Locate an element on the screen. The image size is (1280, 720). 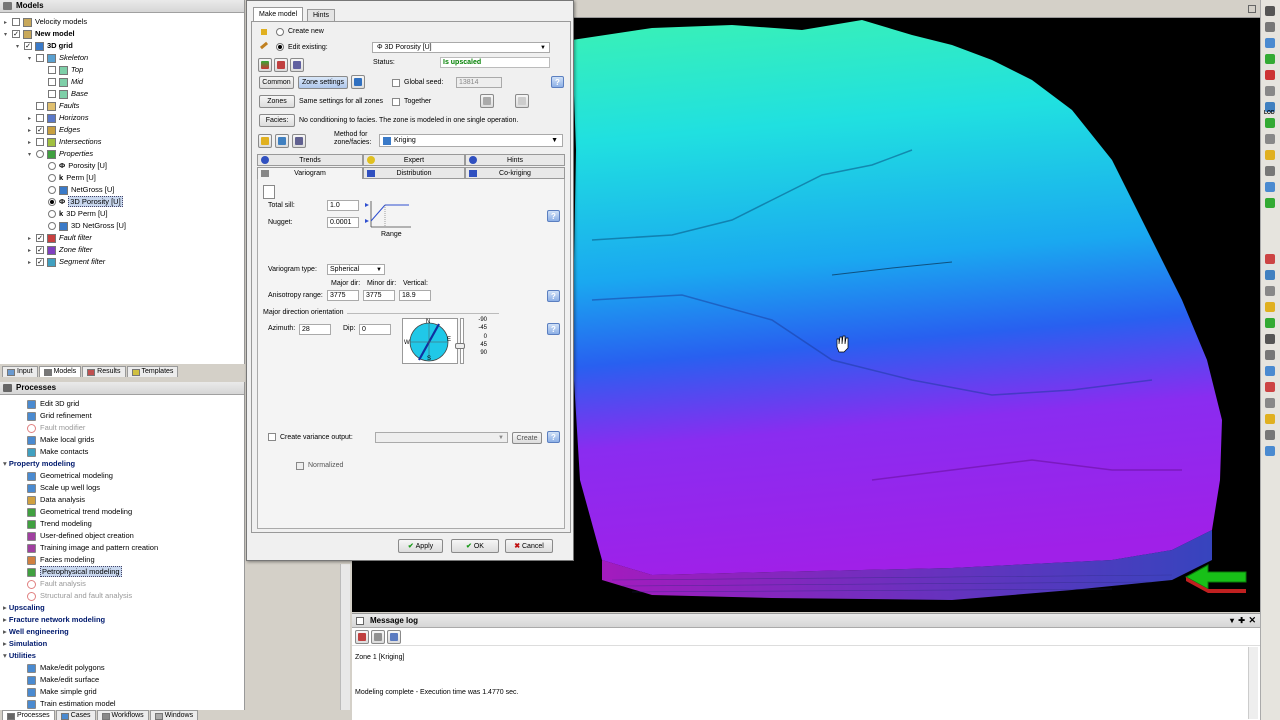
property-select: Φ 3D Porosity [U] ▼ is located at coordinates (461, 47).